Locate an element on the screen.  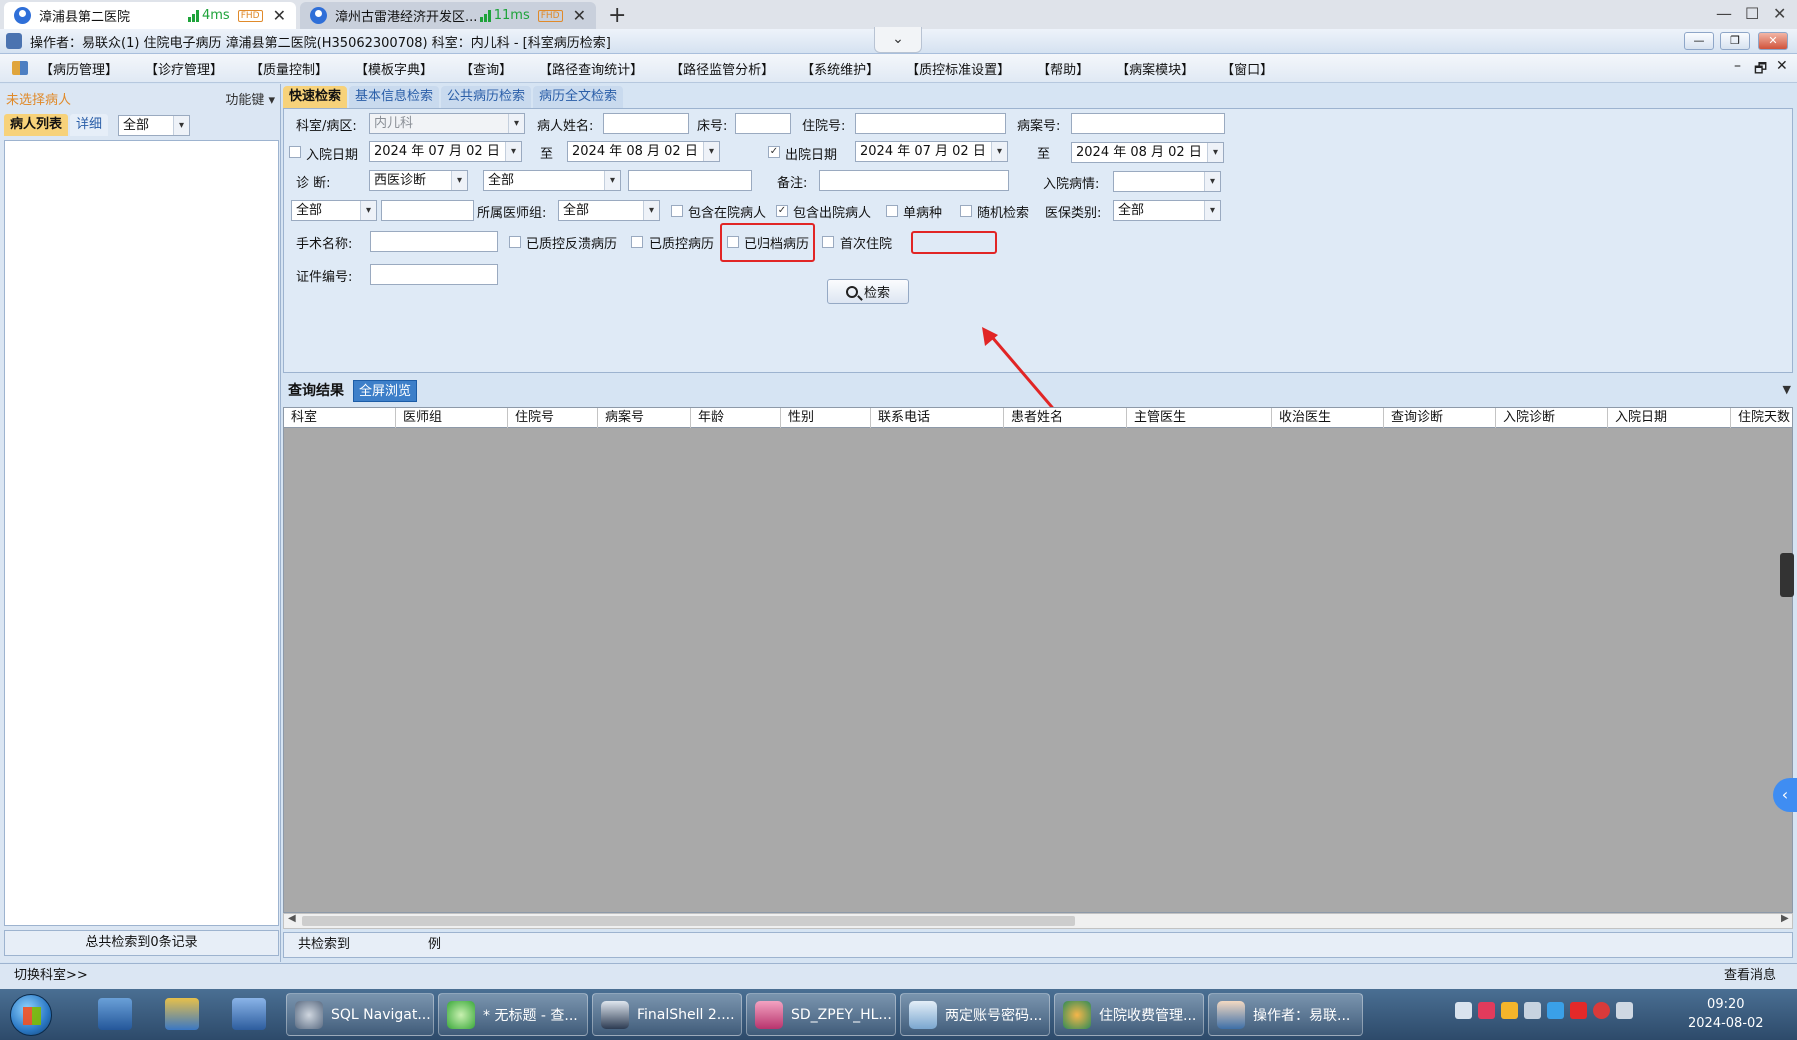
system-tray is located at coordinates (1544, 1010).